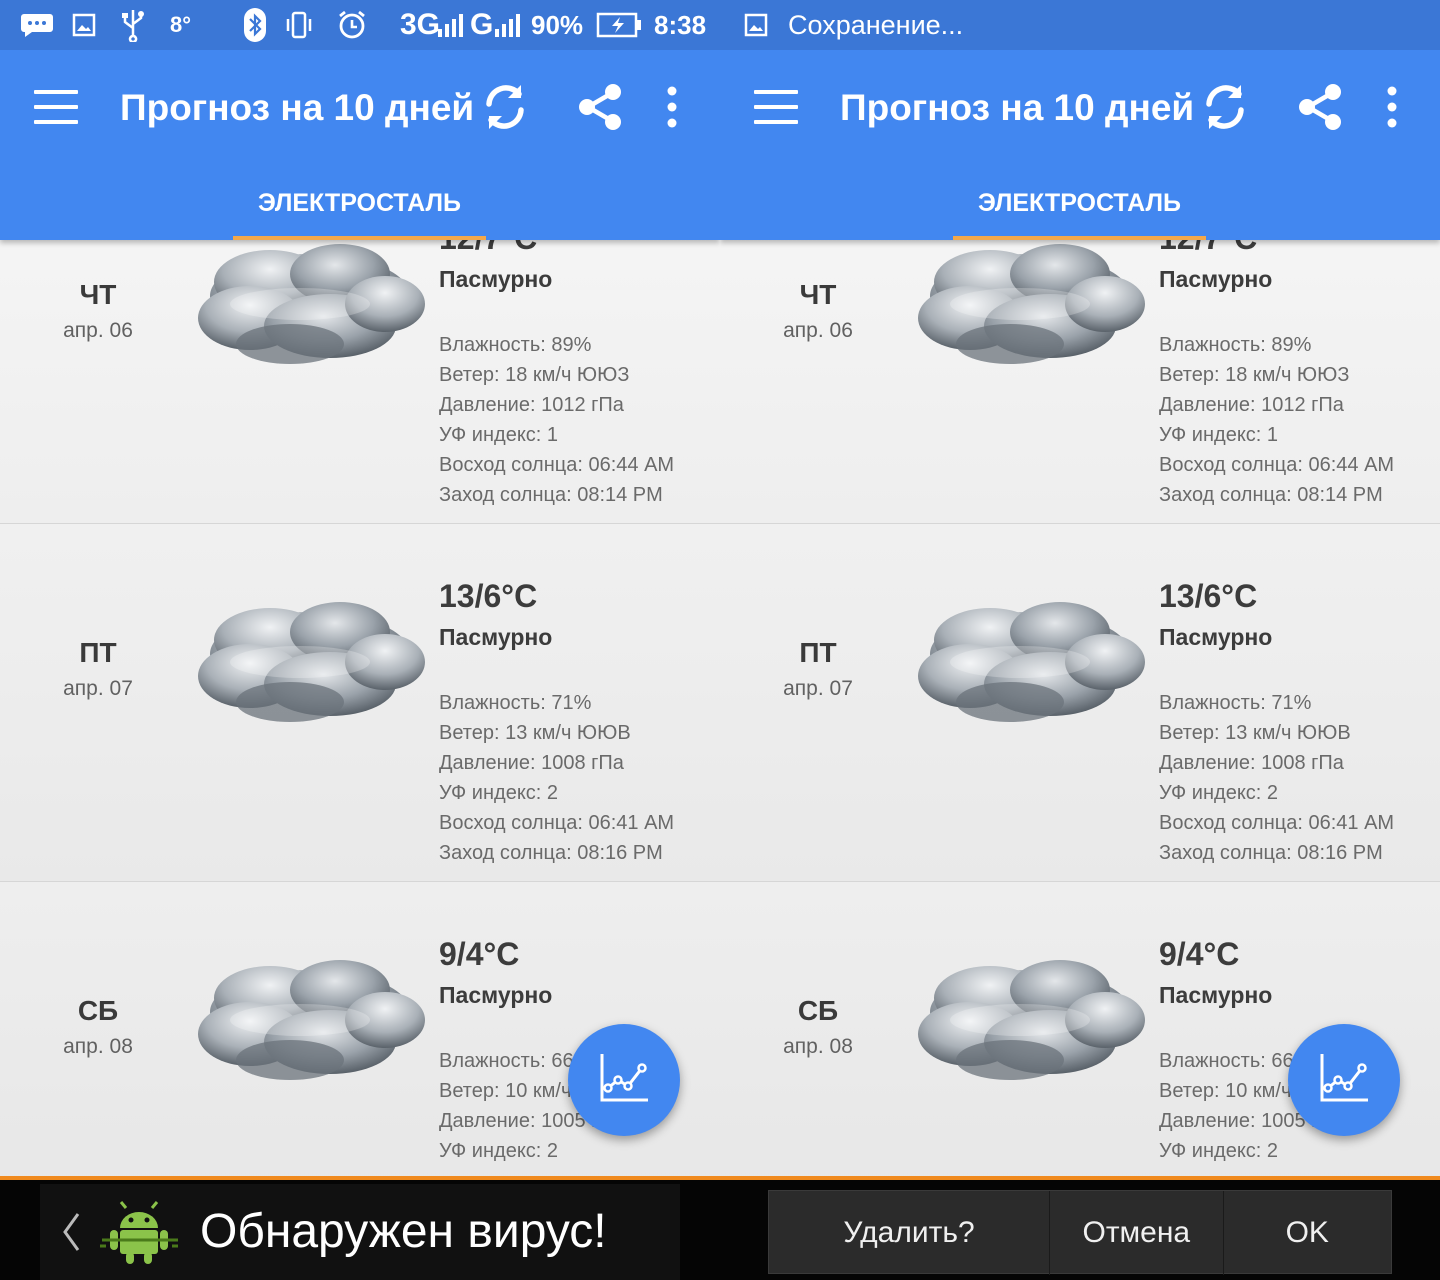 Image resolution: width=1440 pixels, height=1280 pixels. What do you see at coordinates (557, 24) in the screenshot?
I see `battery-percent: 90%` at bounding box center [557, 24].